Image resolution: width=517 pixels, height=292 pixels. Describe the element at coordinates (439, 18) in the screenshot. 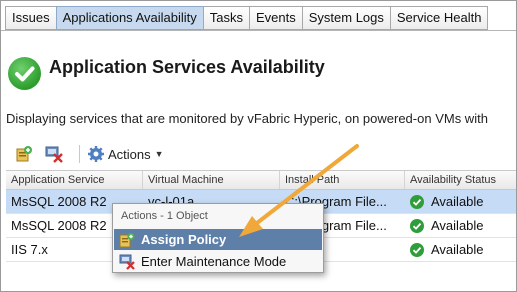

I see `tab-service-health: Service Health` at that location.